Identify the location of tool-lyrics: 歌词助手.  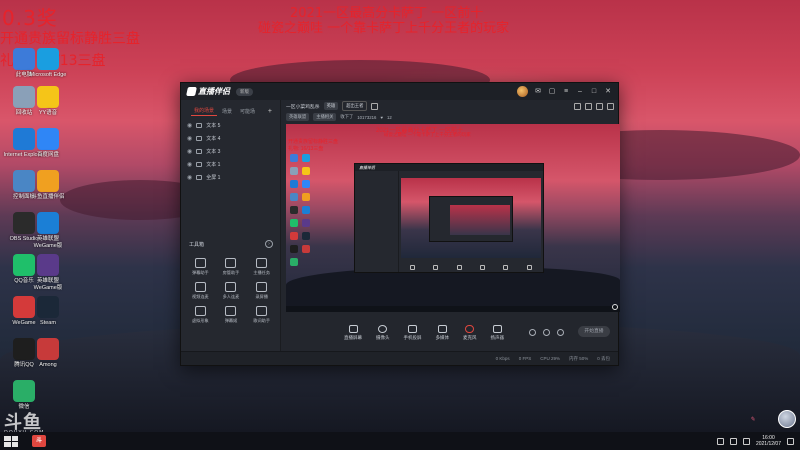
(261, 315).